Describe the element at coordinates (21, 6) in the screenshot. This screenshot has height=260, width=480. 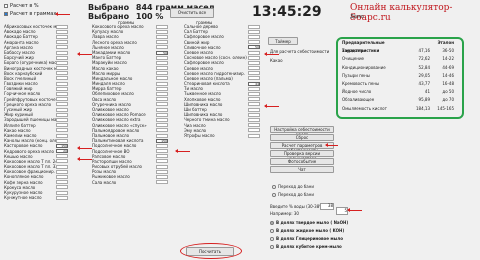
I see `mode-percent-option: Расчет в %` at that location.